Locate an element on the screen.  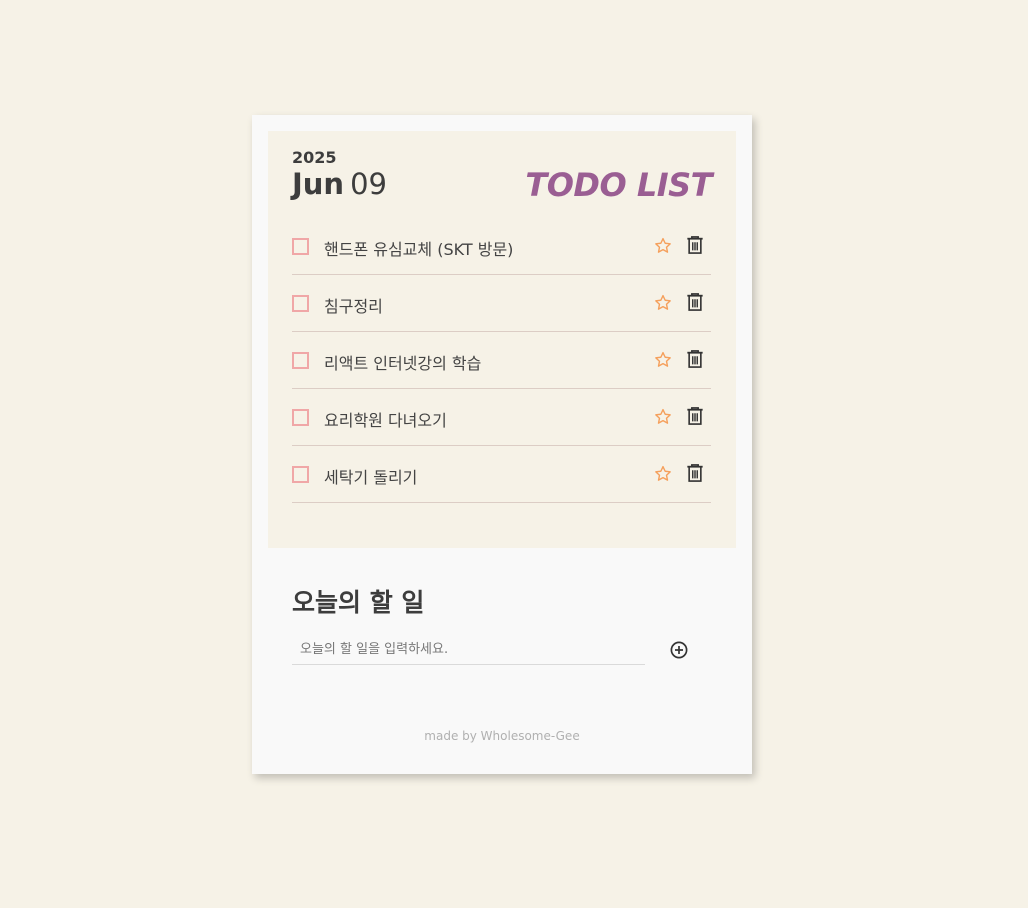
app-title: TODO LIST is located at coordinates (618, 185).